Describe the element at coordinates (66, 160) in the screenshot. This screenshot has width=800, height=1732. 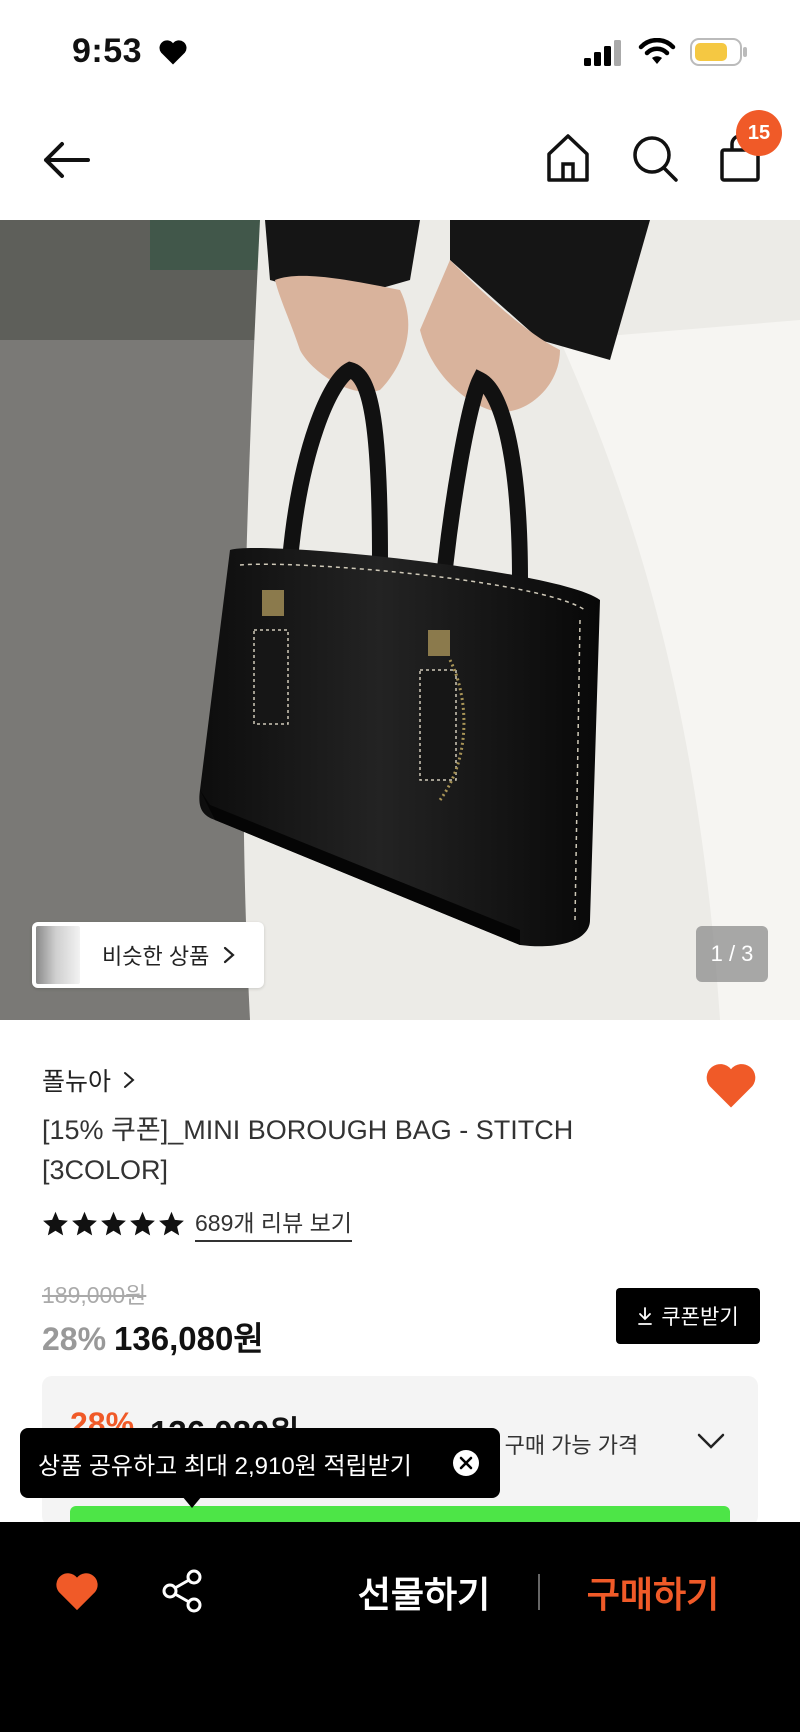
I see `arrow-left-icon` at that location.